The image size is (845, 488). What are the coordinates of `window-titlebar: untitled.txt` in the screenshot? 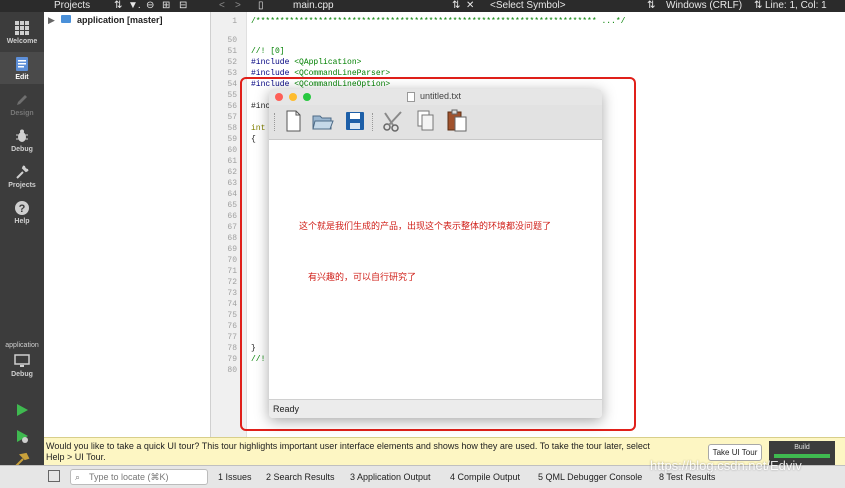 It's located at (435, 97).